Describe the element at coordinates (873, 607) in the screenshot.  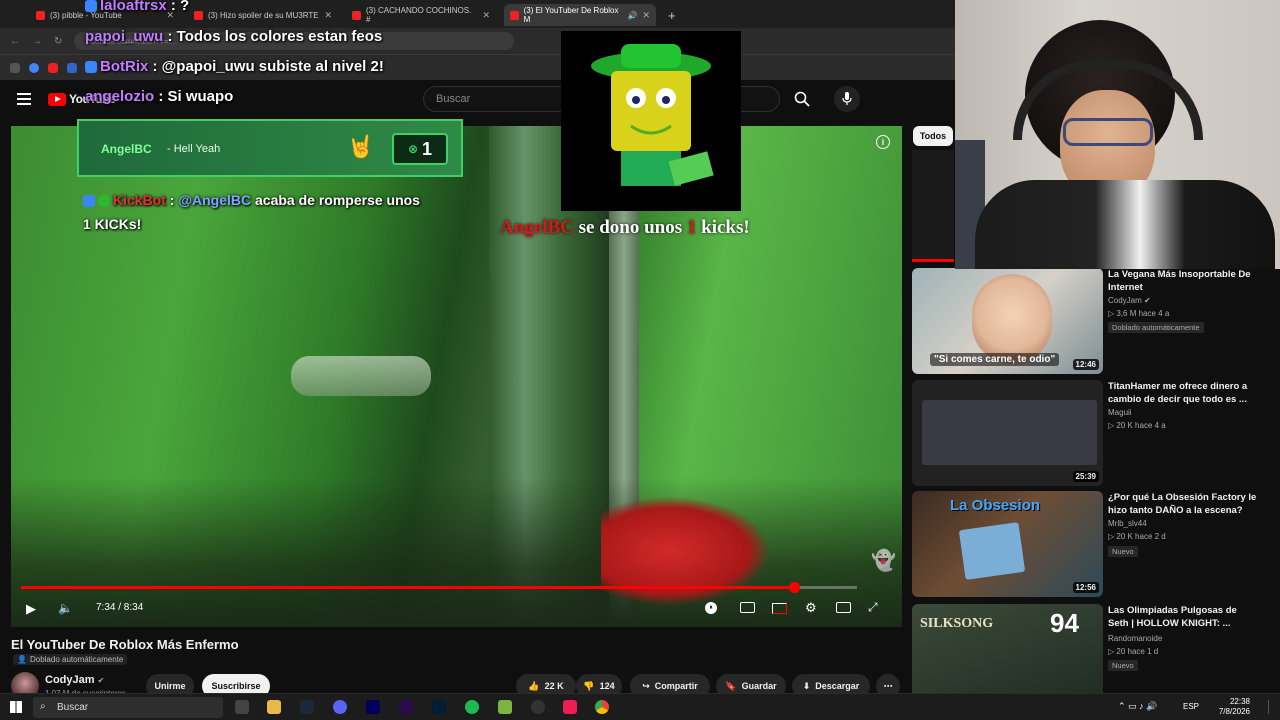
I see `fullscreen-icon: ⤢` at that location.